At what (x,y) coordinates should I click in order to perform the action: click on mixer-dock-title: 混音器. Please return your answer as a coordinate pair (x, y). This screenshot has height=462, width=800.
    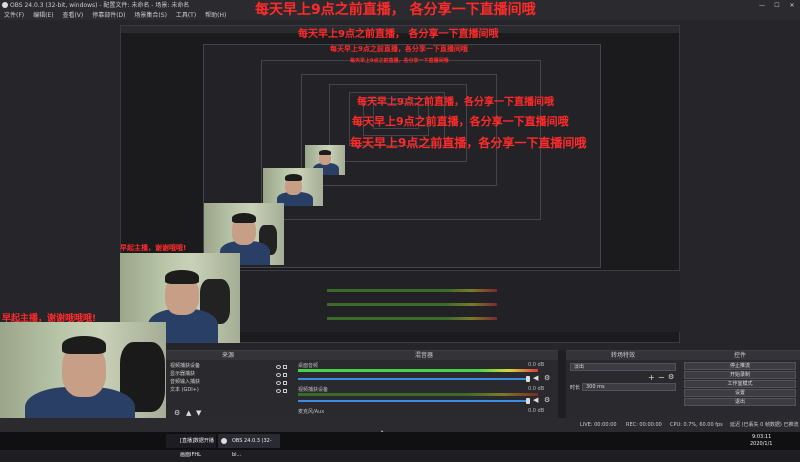
    Looking at the image, I should click on (424, 355).